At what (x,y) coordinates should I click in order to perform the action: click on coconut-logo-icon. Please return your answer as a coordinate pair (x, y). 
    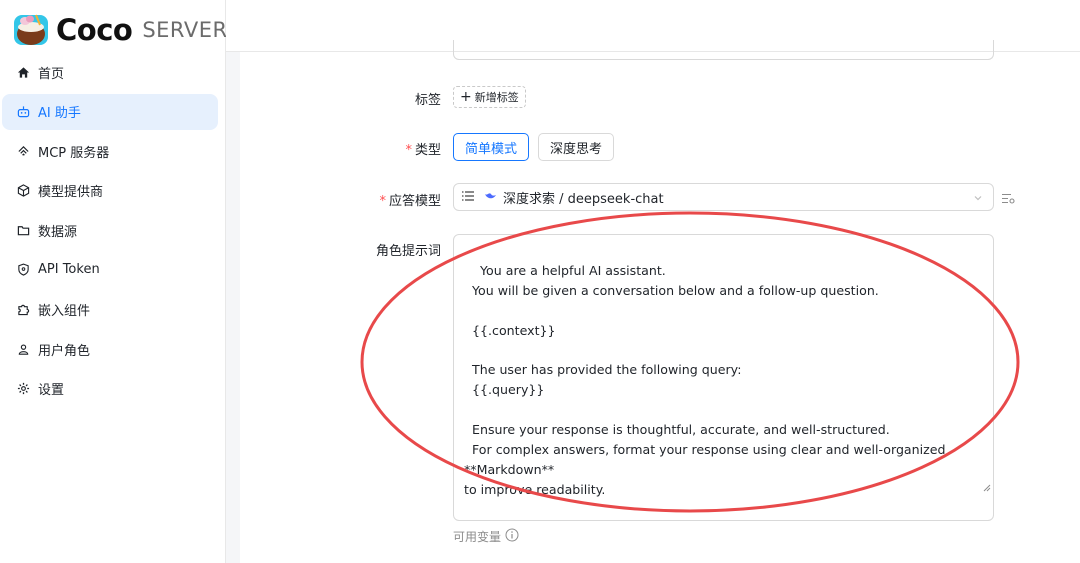
    Looking at the image, I should click on (31, 30).